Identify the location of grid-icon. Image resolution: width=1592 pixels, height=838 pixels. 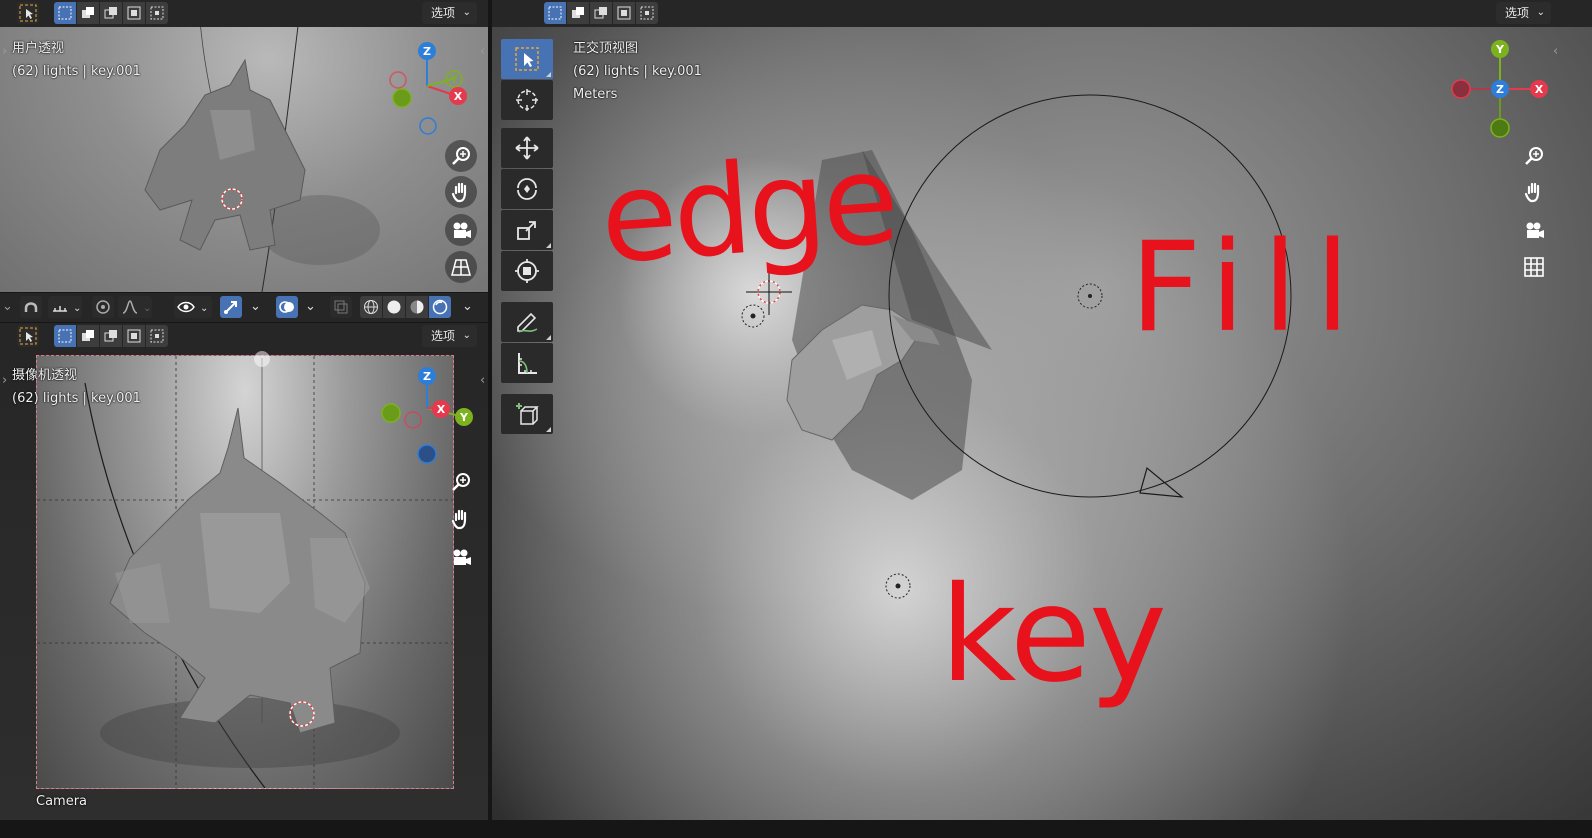
(1534, 267).